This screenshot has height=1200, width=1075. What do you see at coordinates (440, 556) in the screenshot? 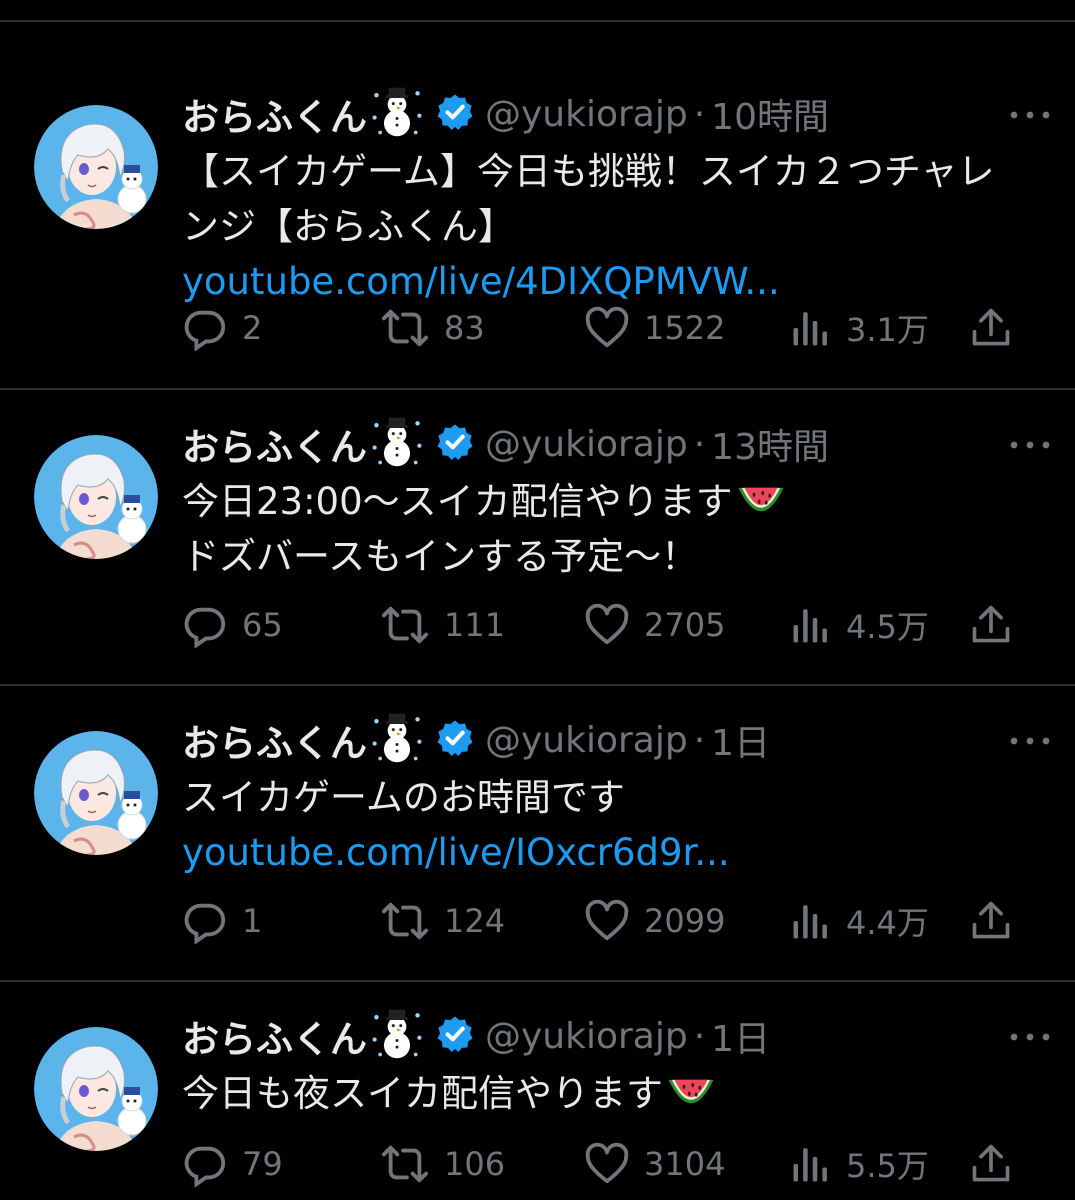
I see `tweet-text-line: ドズバースもインする予定〜！` at bounding box center [440, 556].